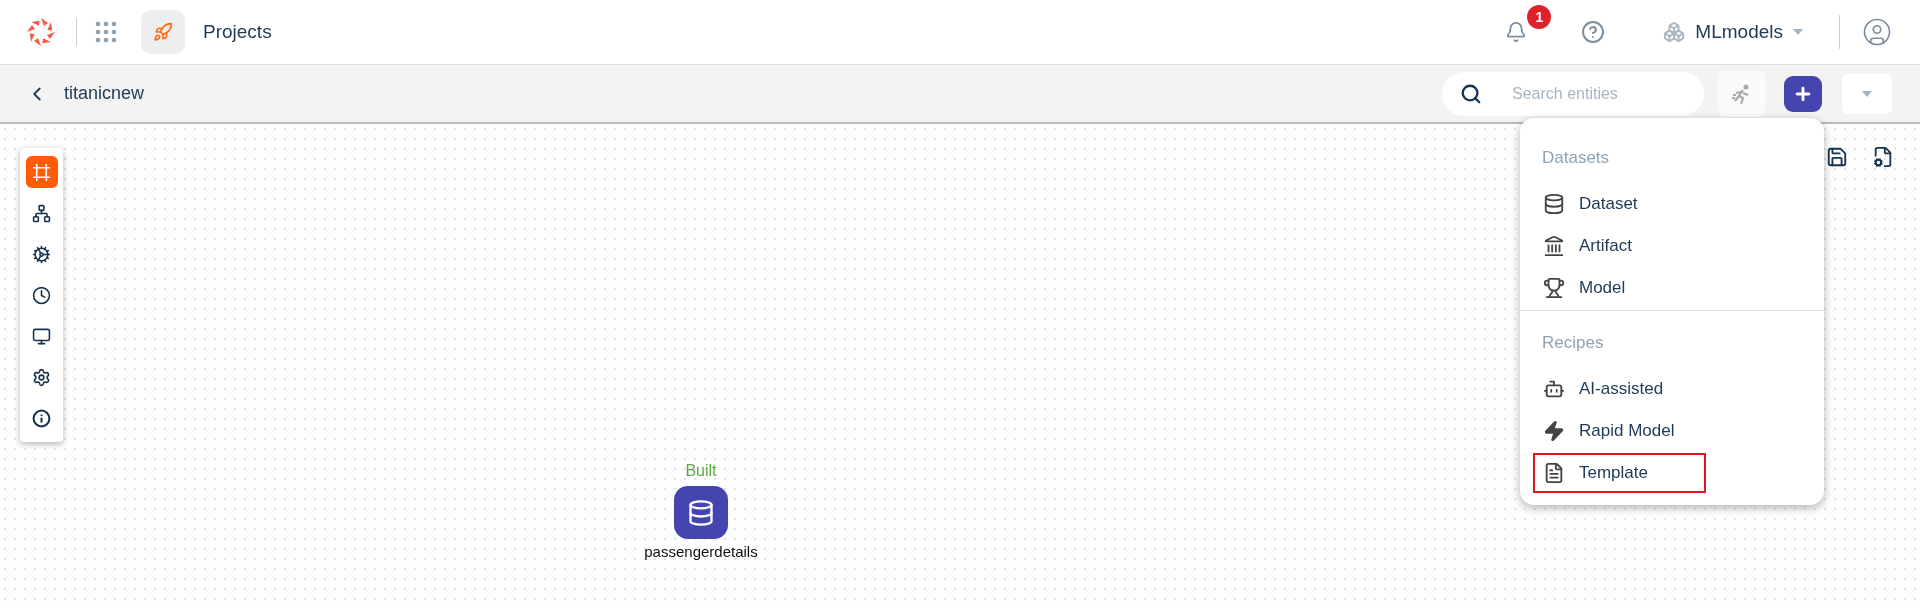 The height and width of the screenshot is (608, 1920). Describe the element at coordinates (1803, 93) in the screenshot. I see `add-button` at that location.